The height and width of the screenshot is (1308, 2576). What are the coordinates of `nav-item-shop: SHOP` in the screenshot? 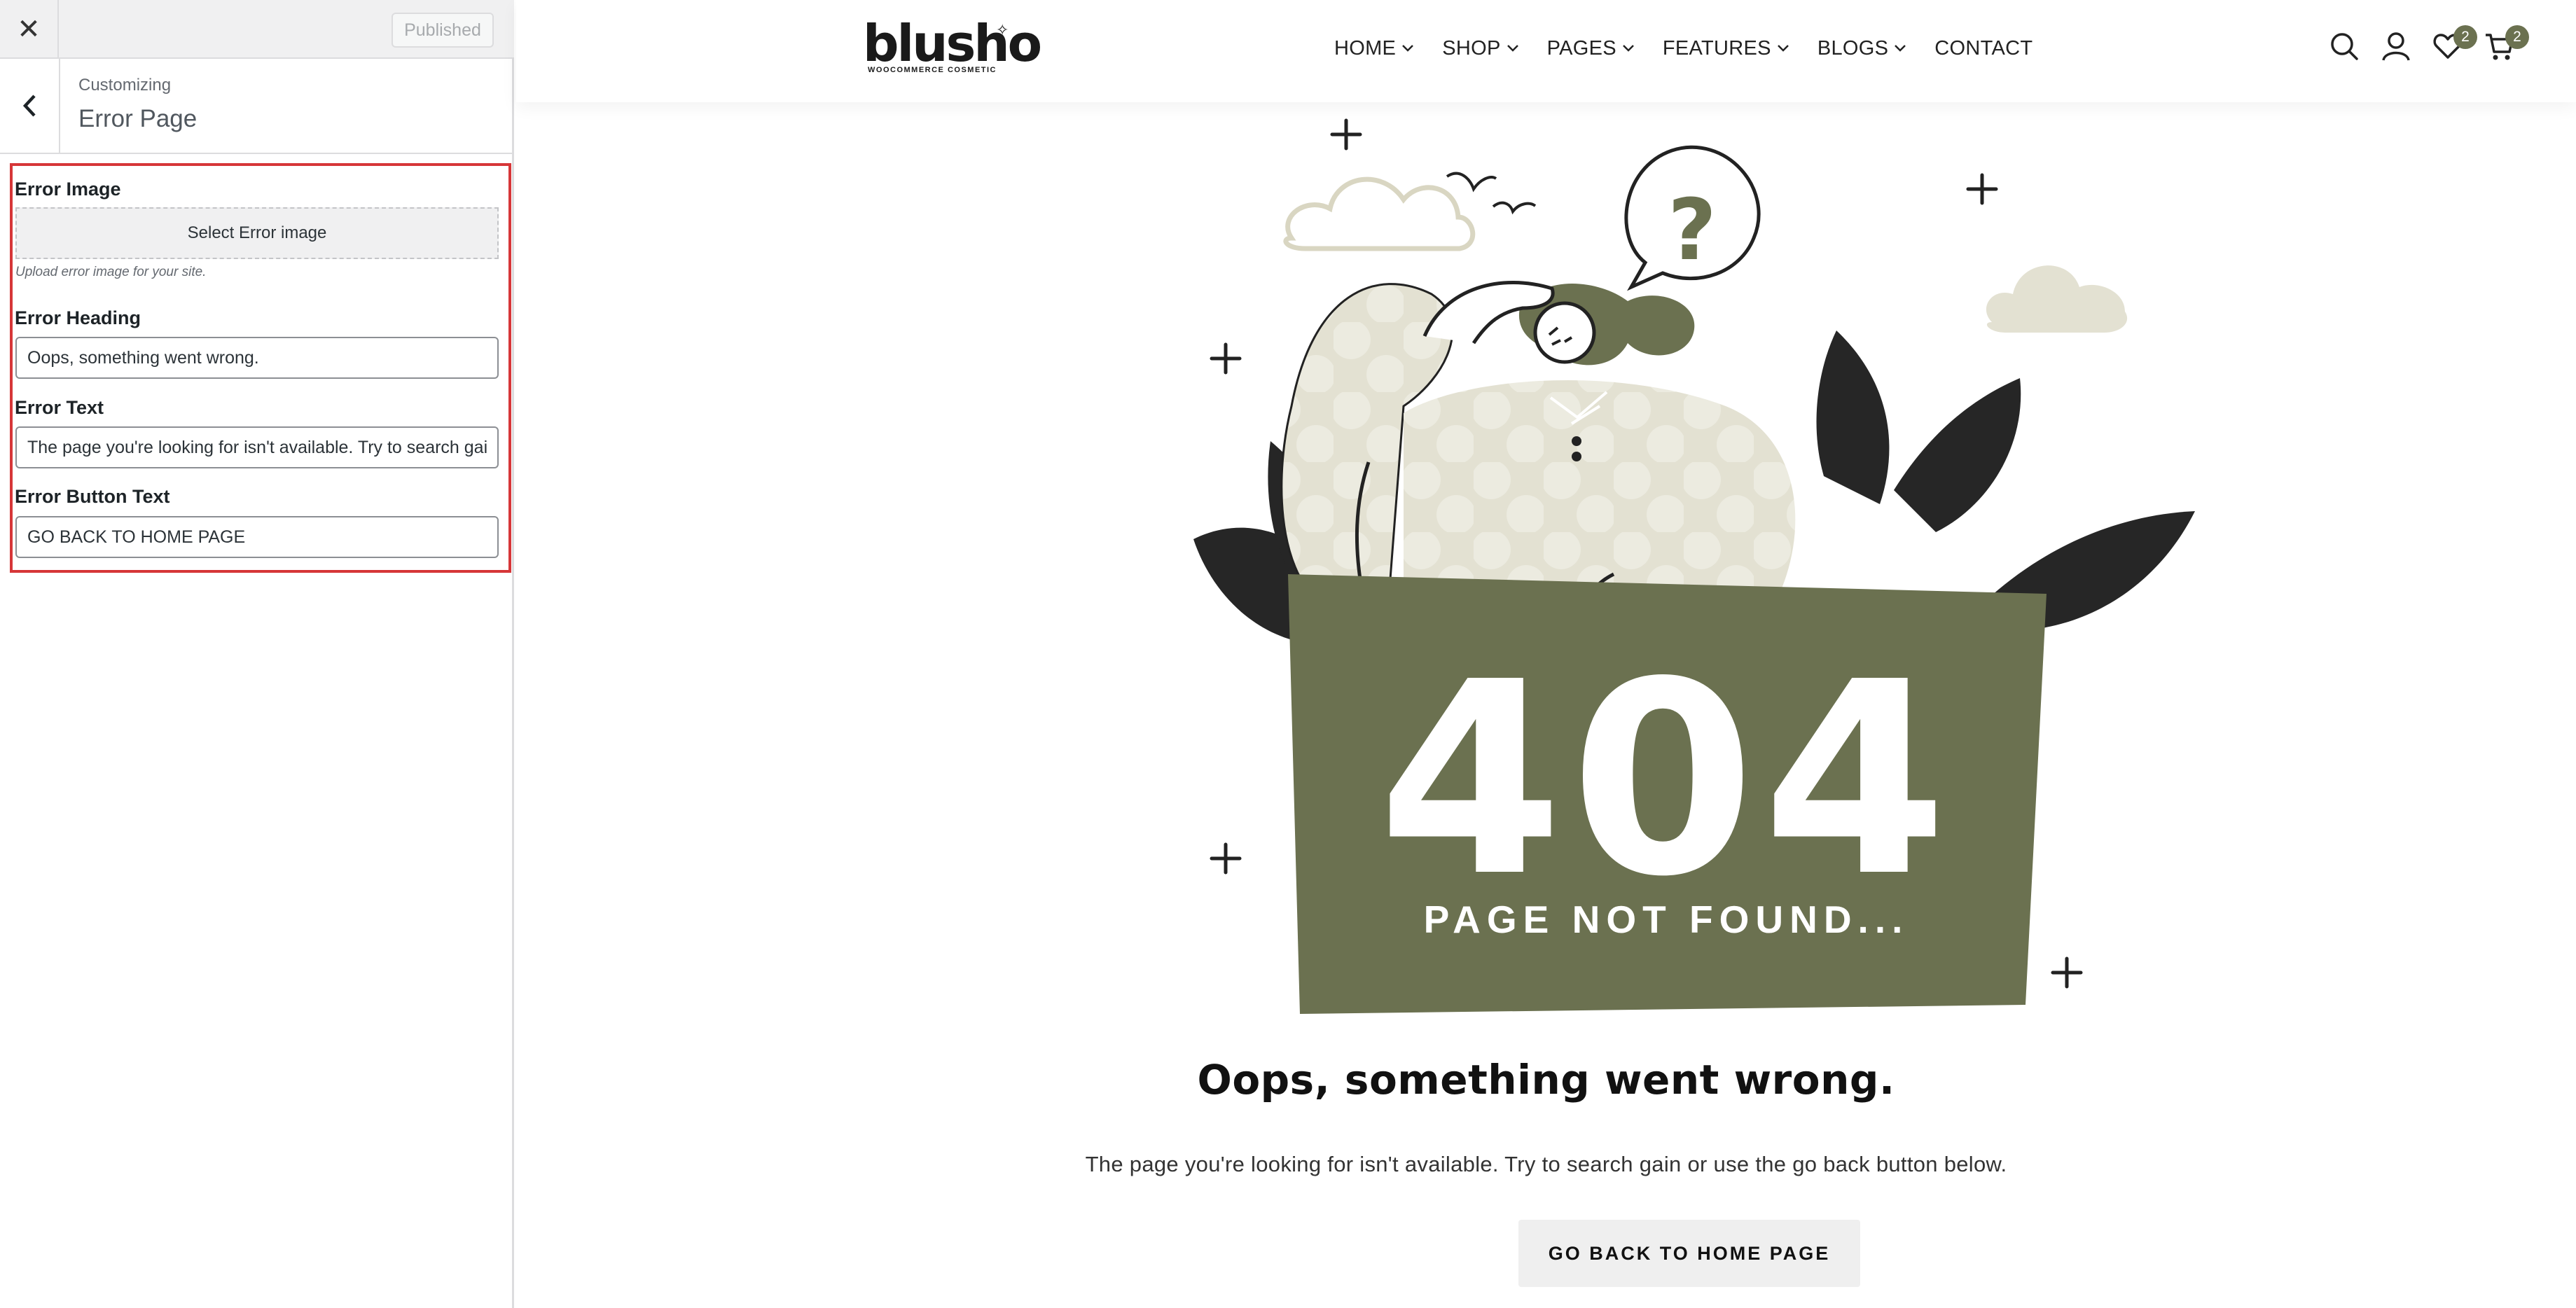 It's located at (1480, 48).